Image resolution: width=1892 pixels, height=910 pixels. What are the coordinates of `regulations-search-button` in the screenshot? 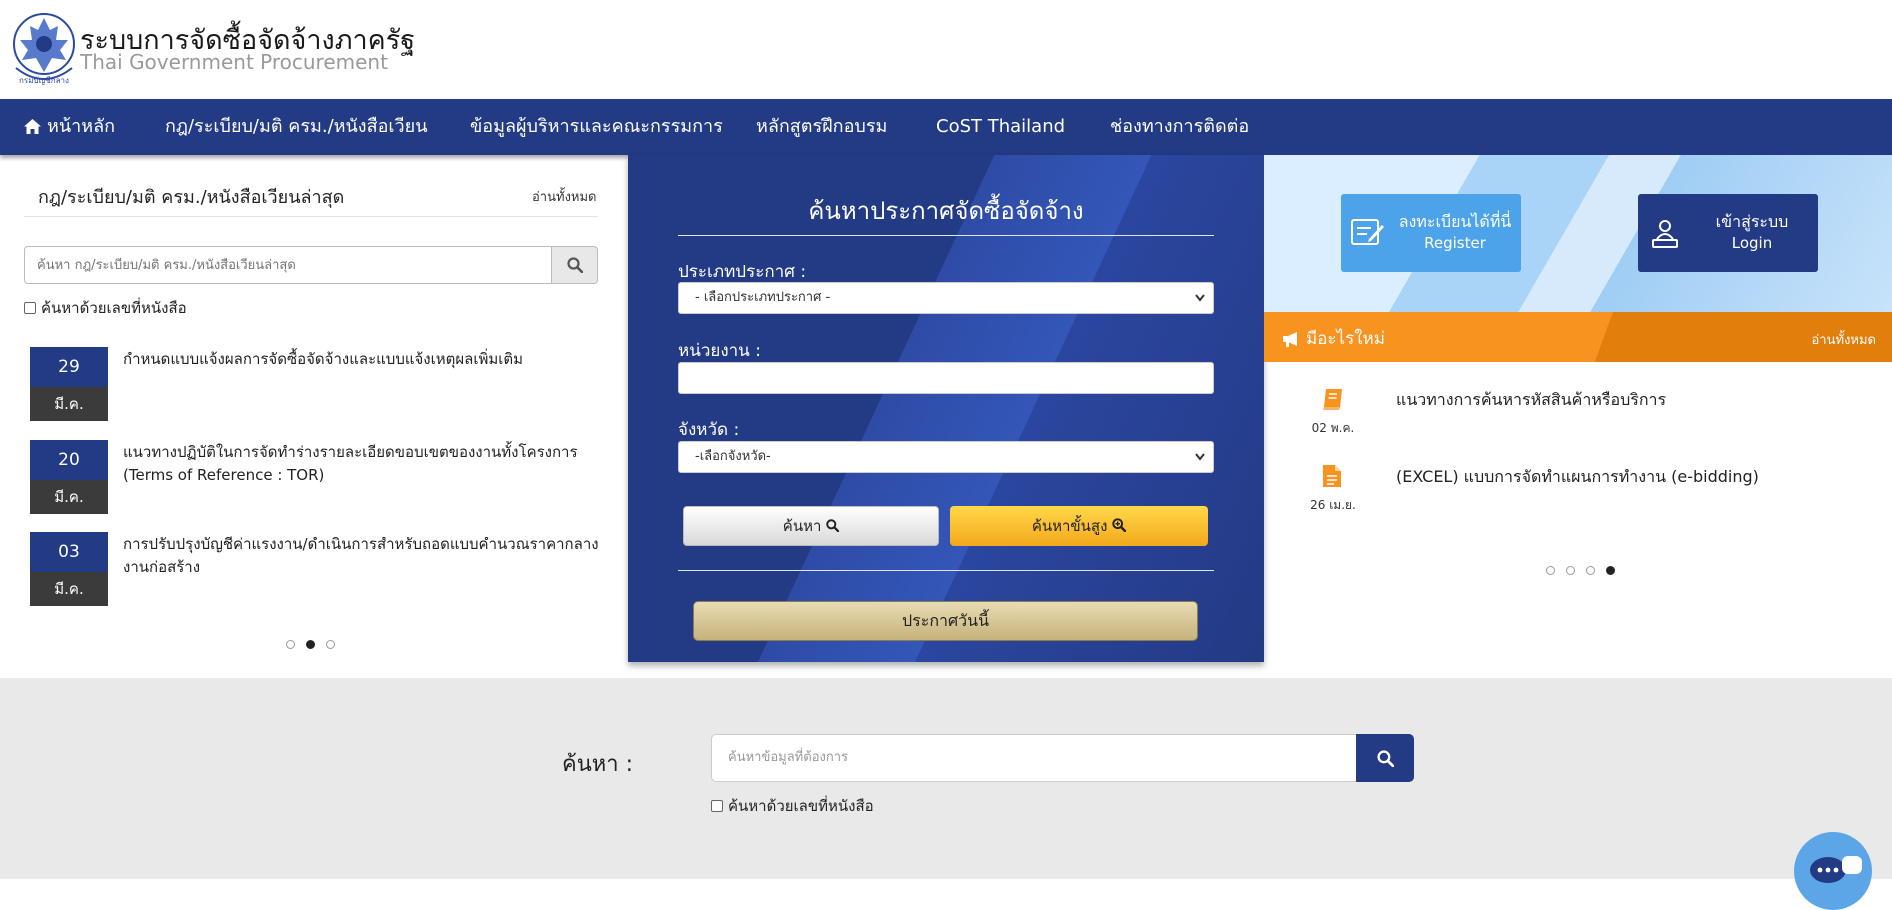 It's located at (574, 265).